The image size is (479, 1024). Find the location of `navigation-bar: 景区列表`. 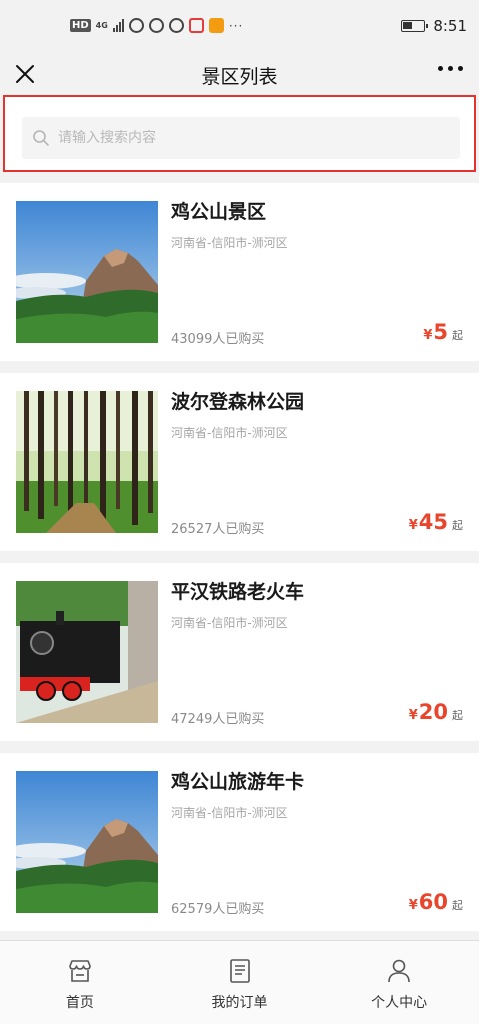

navigation-bar: 景区列表 is located at coordinates (239, 75).